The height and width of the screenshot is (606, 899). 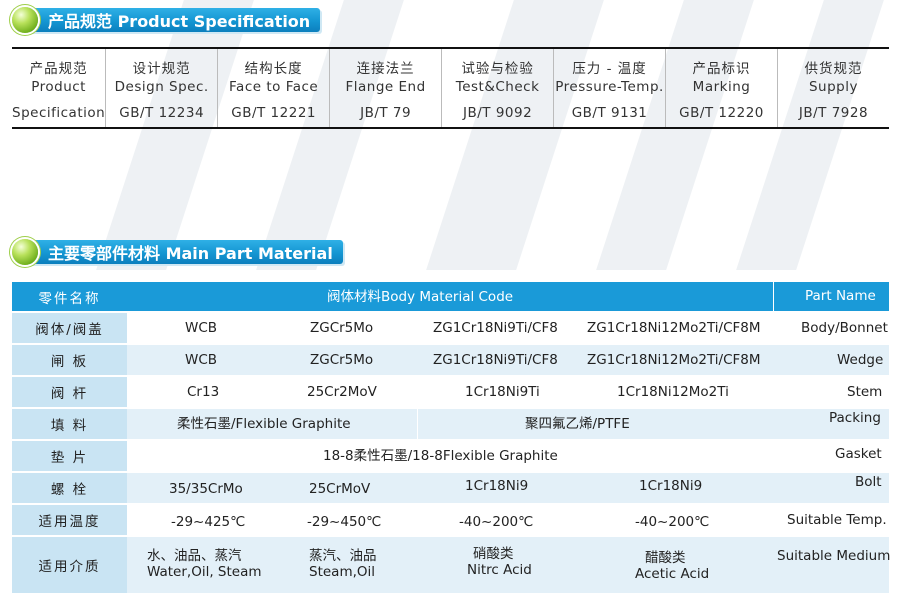 What do you see at coordinates (577, 424) in the screenshot?
I see `material-cell: 聚四氟乙烯/PTFE` at bounding box center [577, 424].